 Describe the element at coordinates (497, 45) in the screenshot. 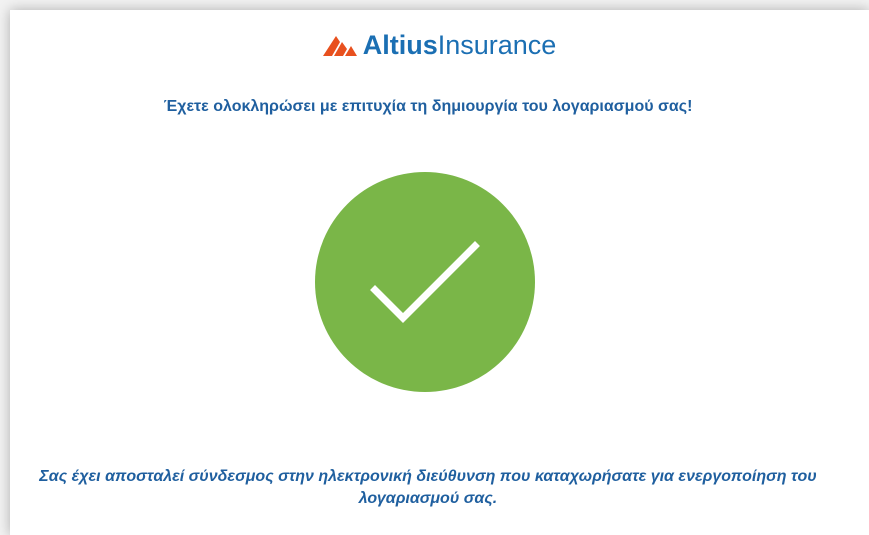

I see `brand-name-light: Insurance` at that location.